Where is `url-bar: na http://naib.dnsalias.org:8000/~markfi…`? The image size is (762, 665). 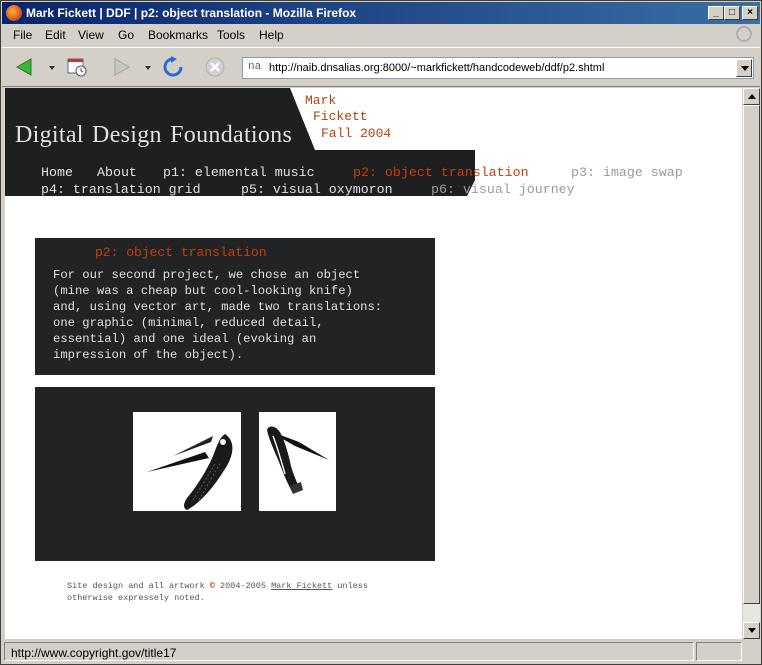
url-bar: na http://naib.dnsalias.org:8000/~markfi… is located at coordinates (498, 68).